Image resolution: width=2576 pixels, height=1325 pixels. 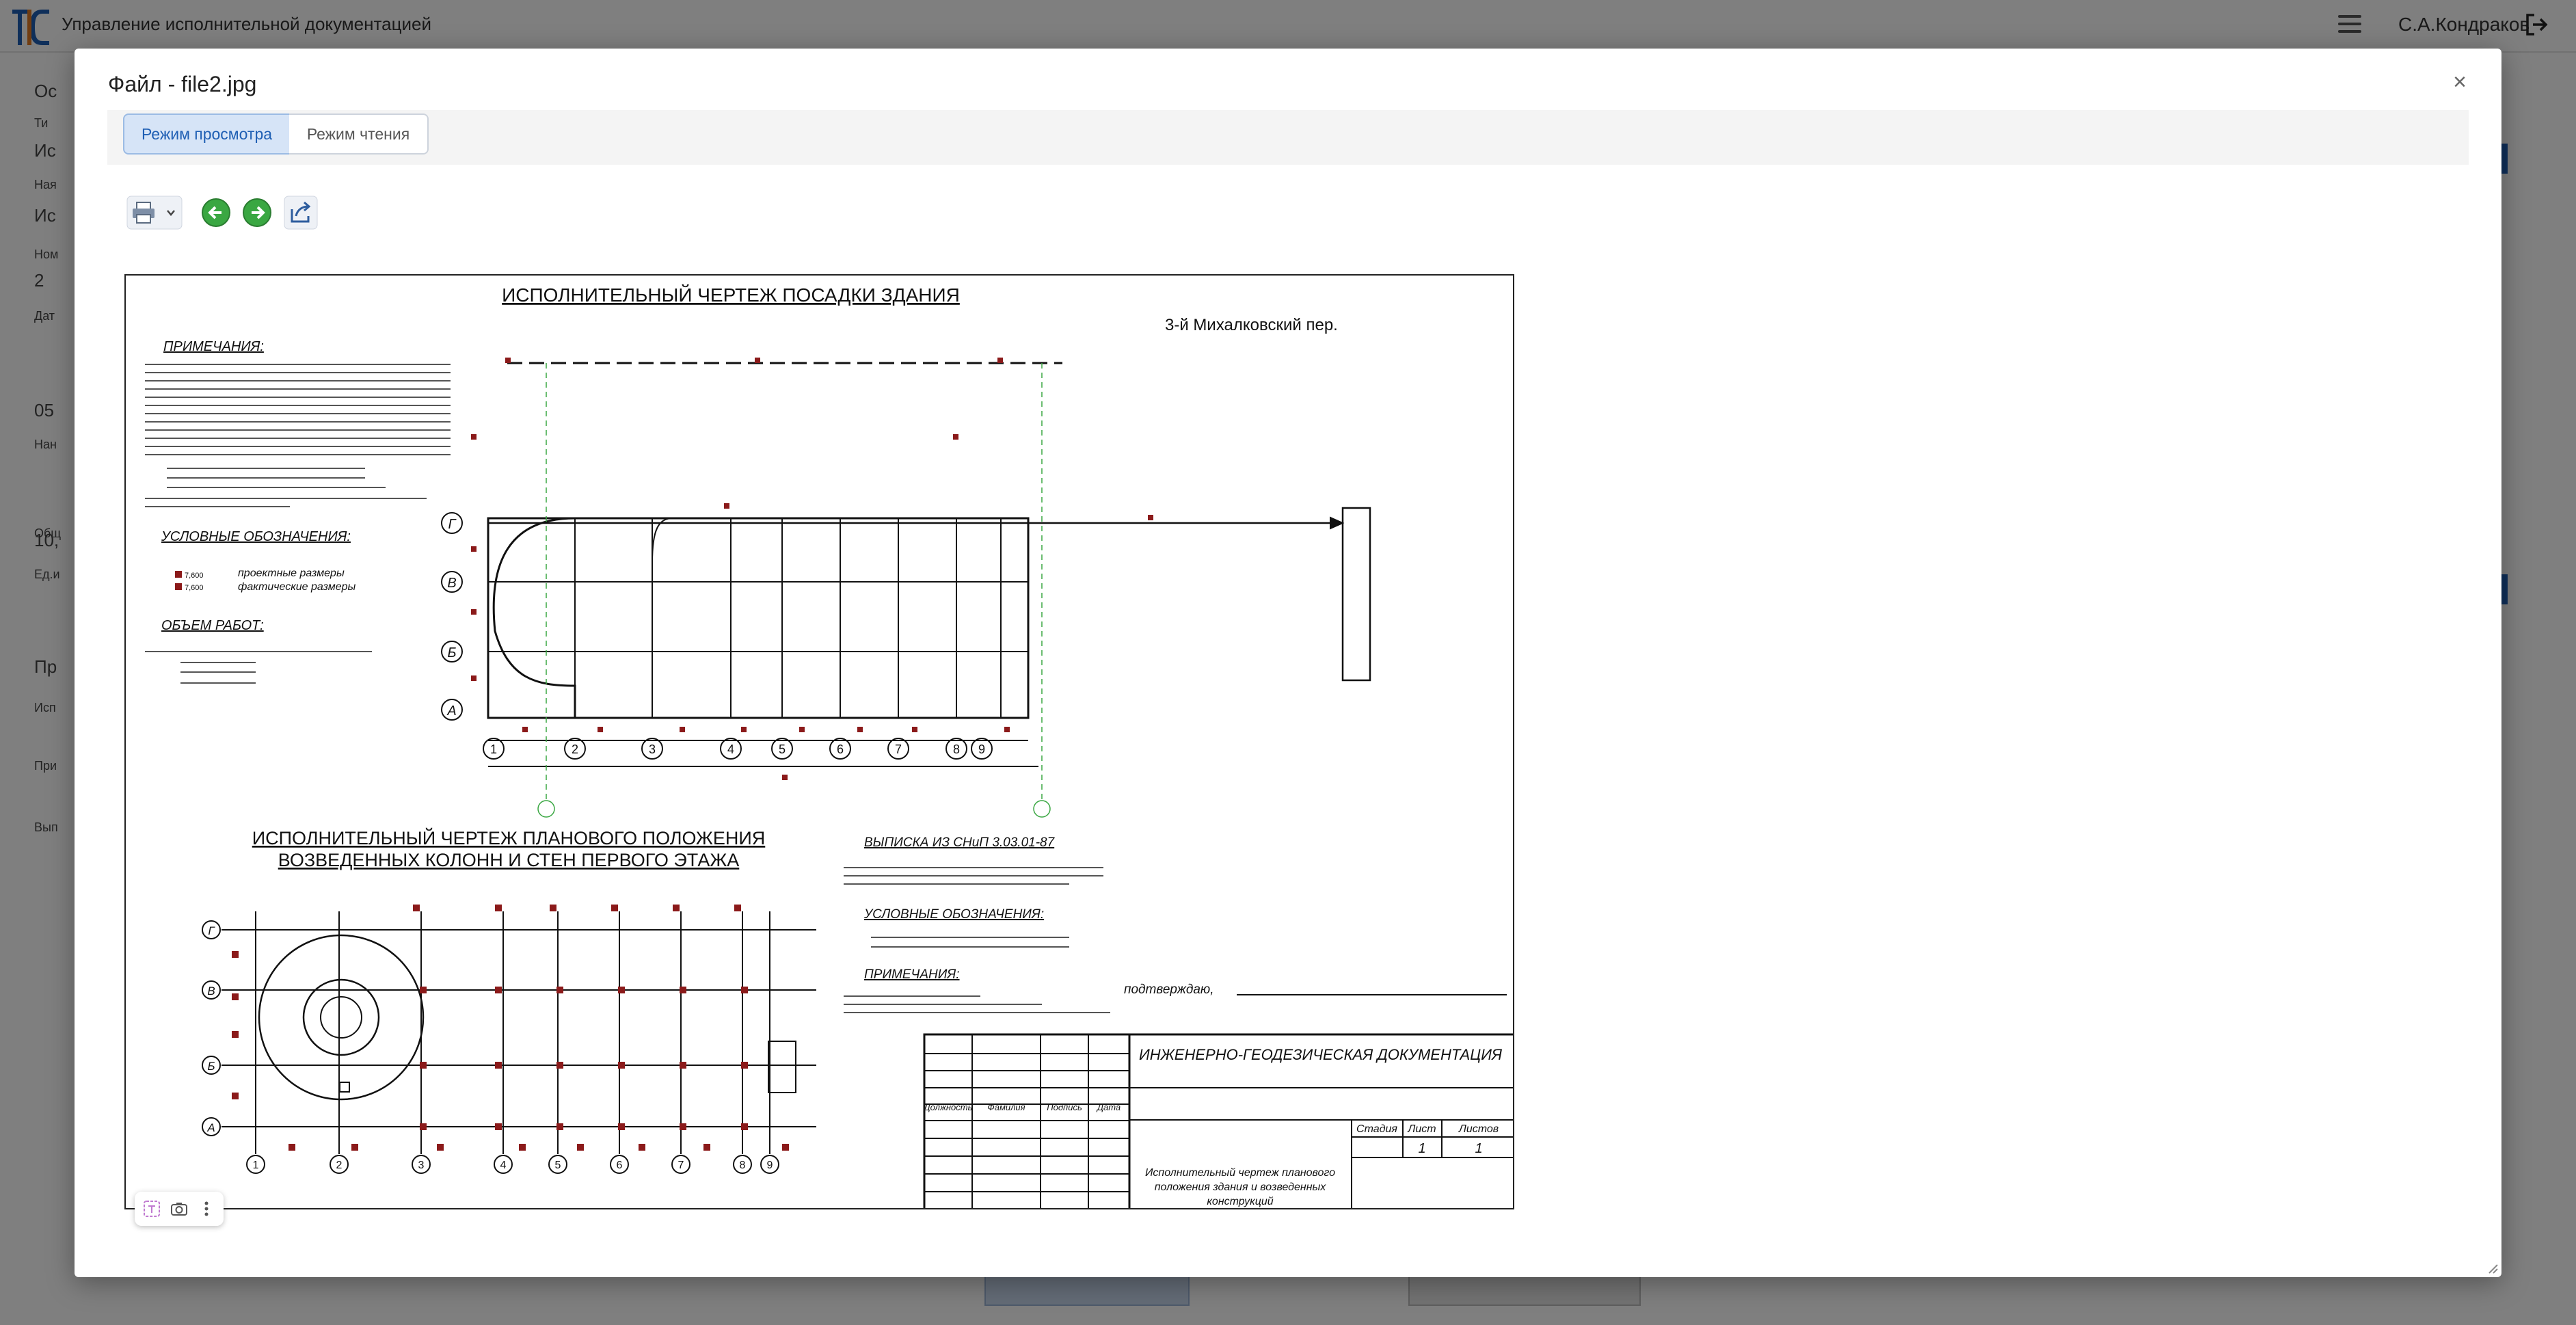 What do you see at coordinates (452, 616) in the screenshot?
I see `axis-letters` at bounding box center [452, 616].